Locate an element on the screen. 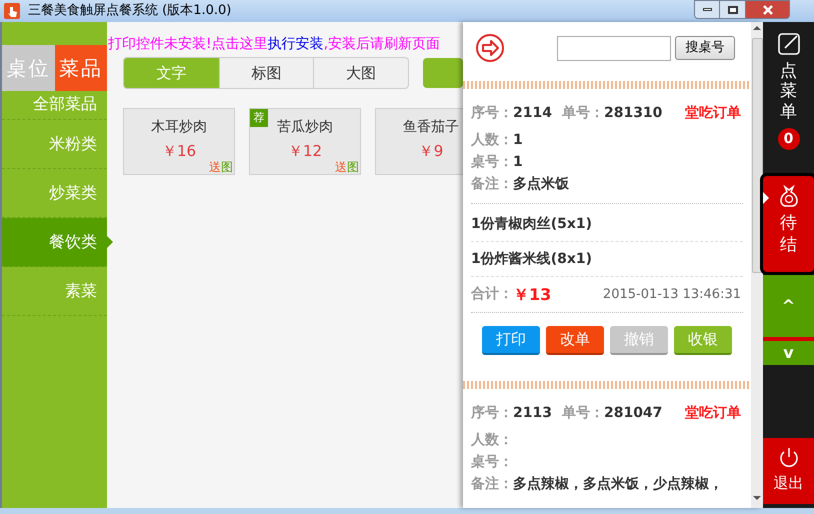  category-item: 素菜 is located at coordinates (54, 291).